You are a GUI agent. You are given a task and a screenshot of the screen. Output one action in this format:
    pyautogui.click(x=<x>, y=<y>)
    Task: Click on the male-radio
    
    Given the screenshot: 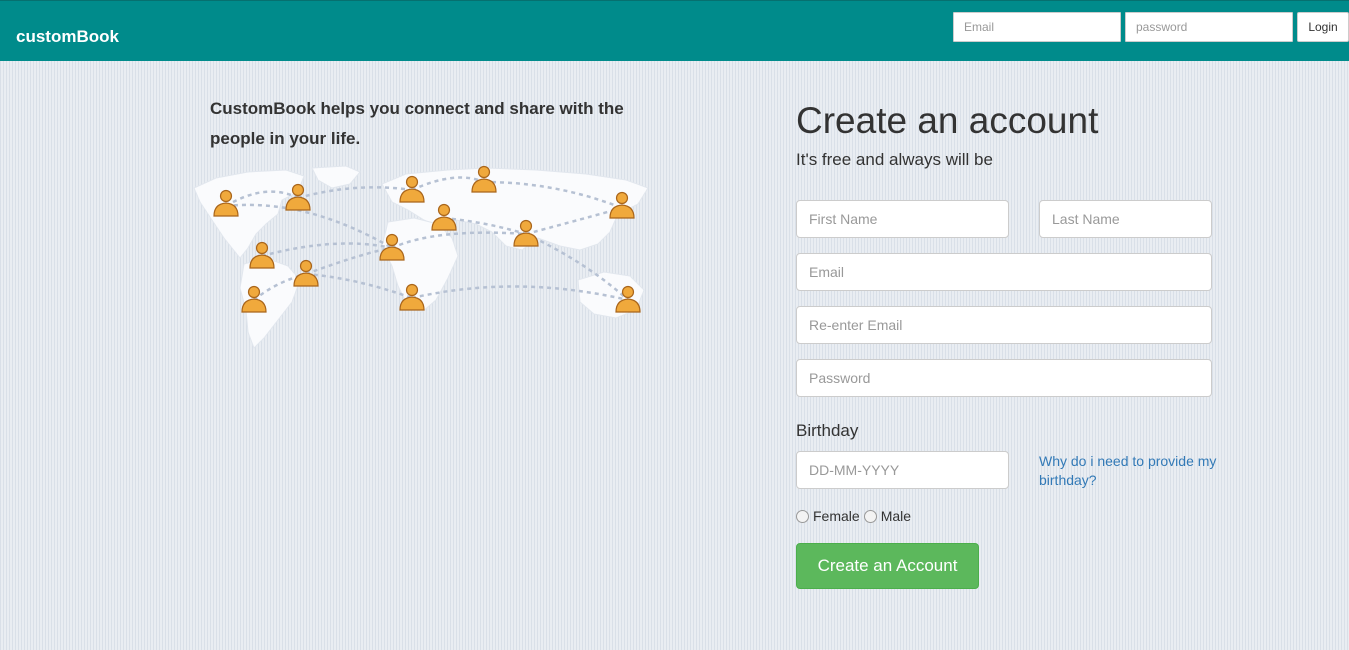 What is the action you would take?
    pyautogui.click(x=870, y=516)
    